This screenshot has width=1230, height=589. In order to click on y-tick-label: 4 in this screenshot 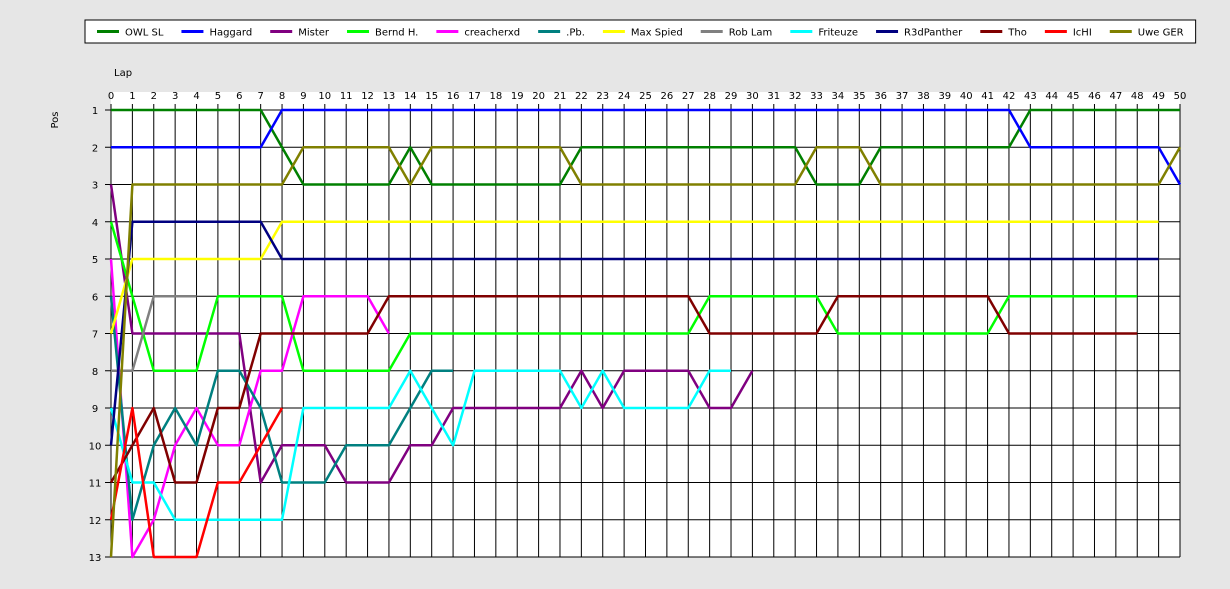, I will do `click(95, 223)`.